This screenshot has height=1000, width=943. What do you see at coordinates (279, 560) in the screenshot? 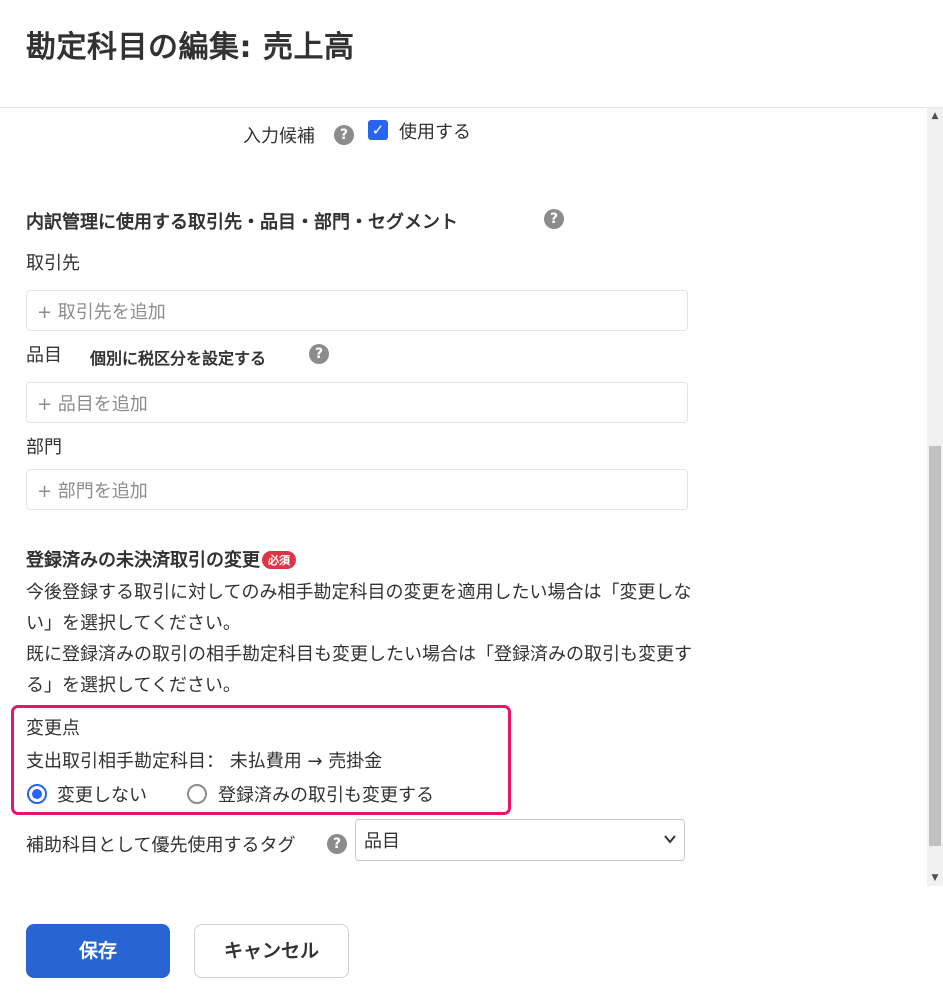
I see `required-badge: 必須` at bounding box center [279, 560].